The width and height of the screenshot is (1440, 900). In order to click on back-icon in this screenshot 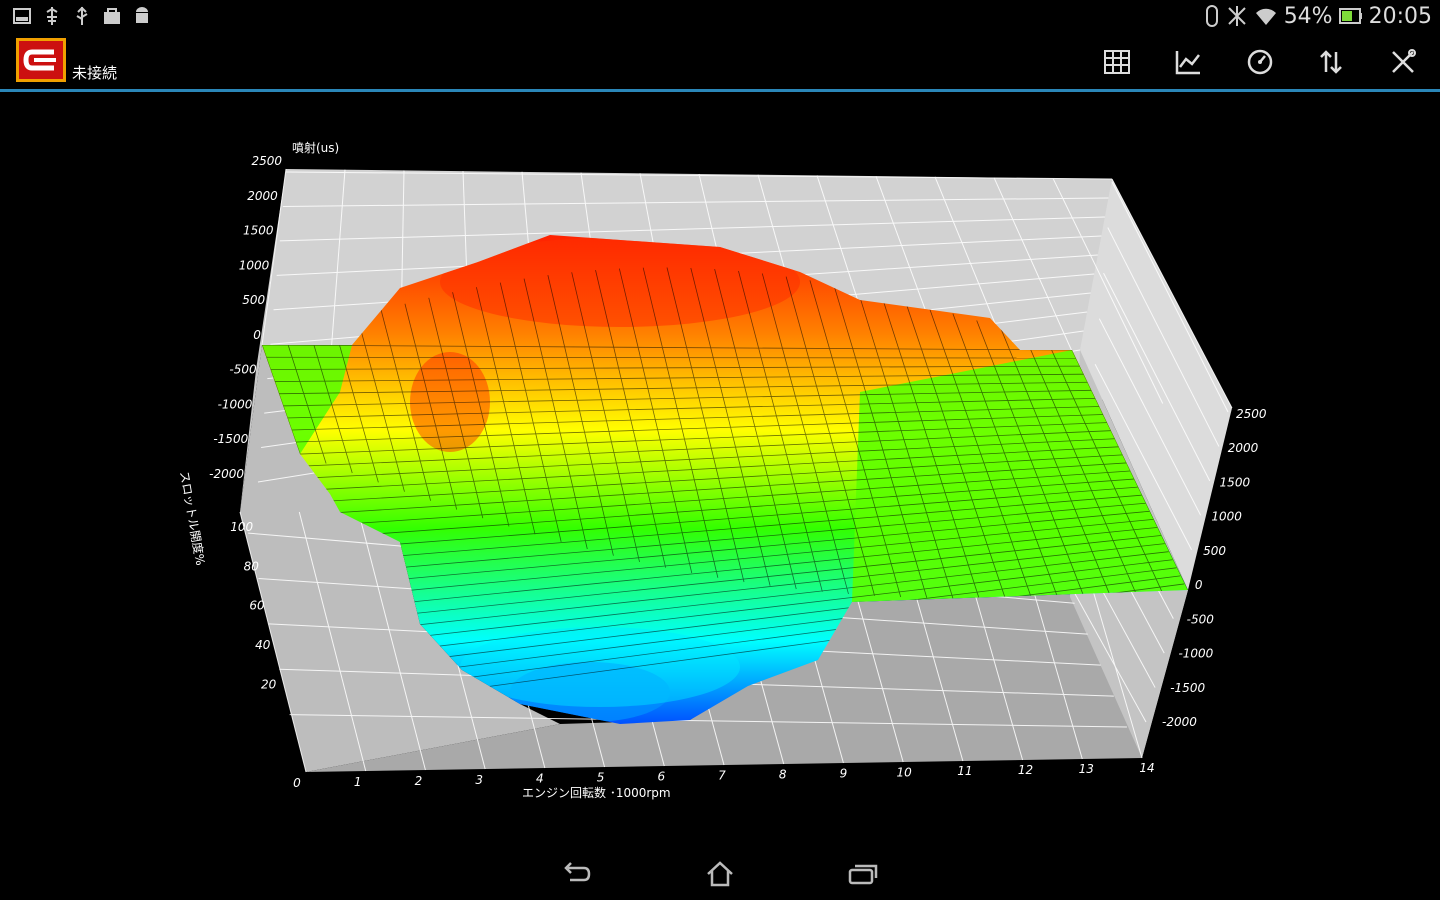, I will do `click(577, 872)`.